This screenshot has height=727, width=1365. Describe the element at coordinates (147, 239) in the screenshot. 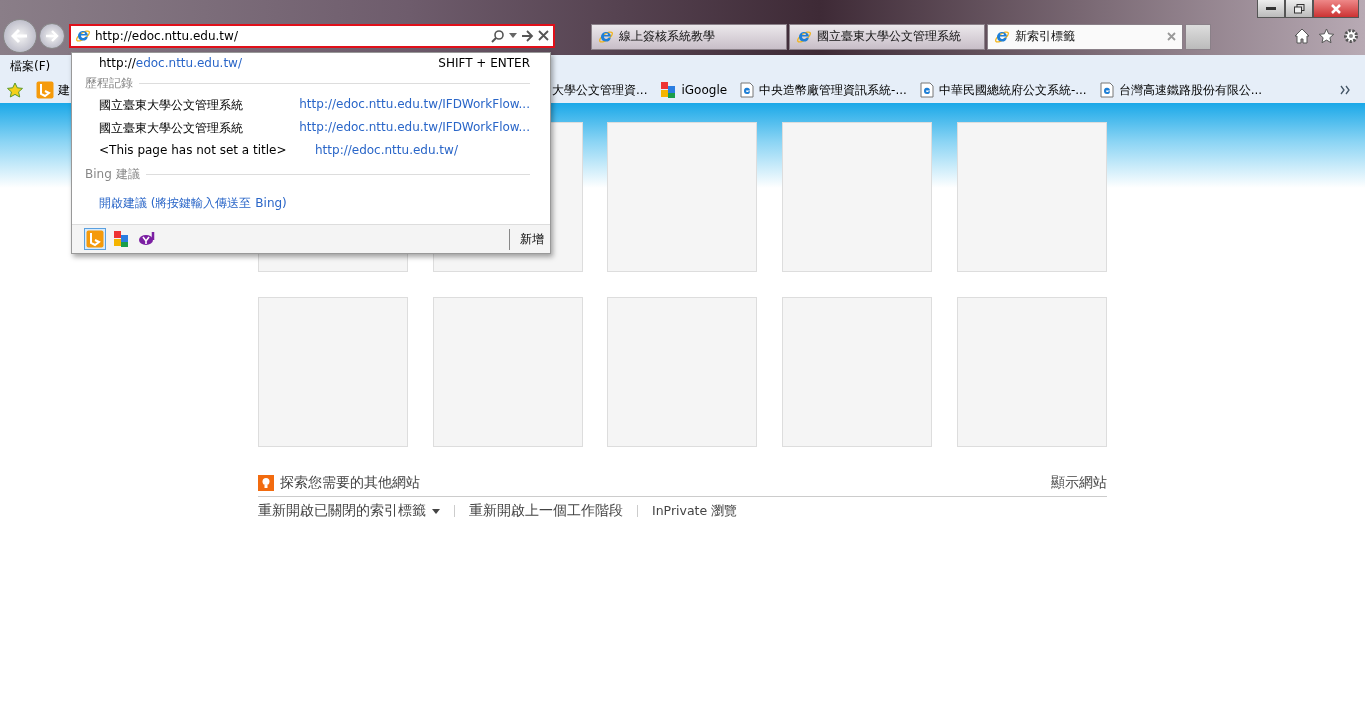

I see `yahoo-logo-icon` at that location.